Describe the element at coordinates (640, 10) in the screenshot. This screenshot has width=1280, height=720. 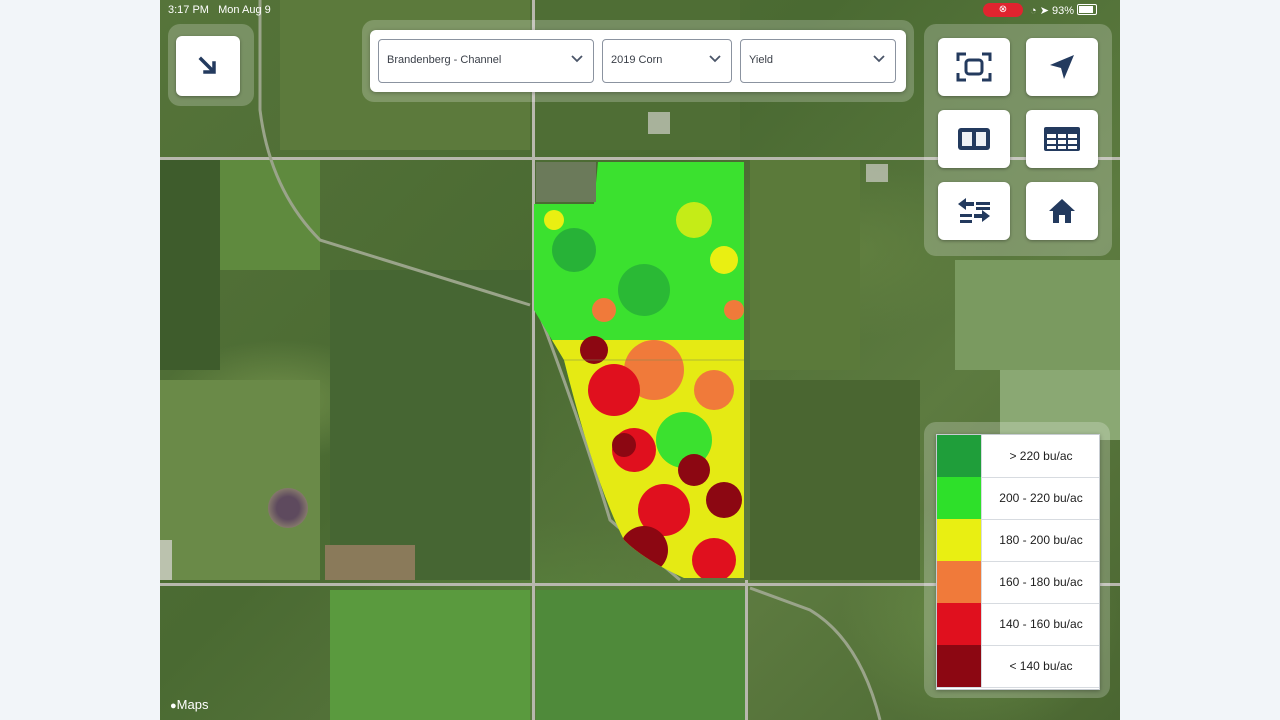
I see `status-bar: 3:17 PM Mon Aug 9 ⊗ ◔ ➤ 93%` at that location.